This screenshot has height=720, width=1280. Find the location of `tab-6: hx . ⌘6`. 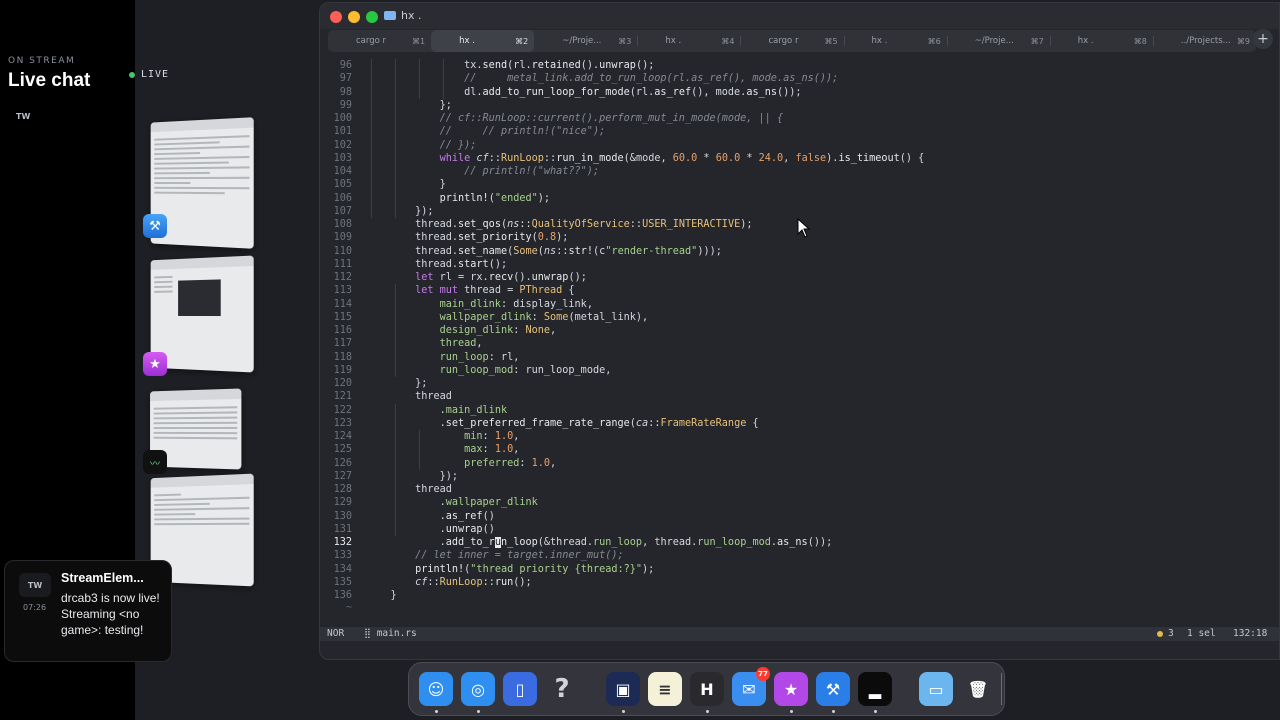

tab-6: hx . ⌘6 is located at coordinates (895, 41).